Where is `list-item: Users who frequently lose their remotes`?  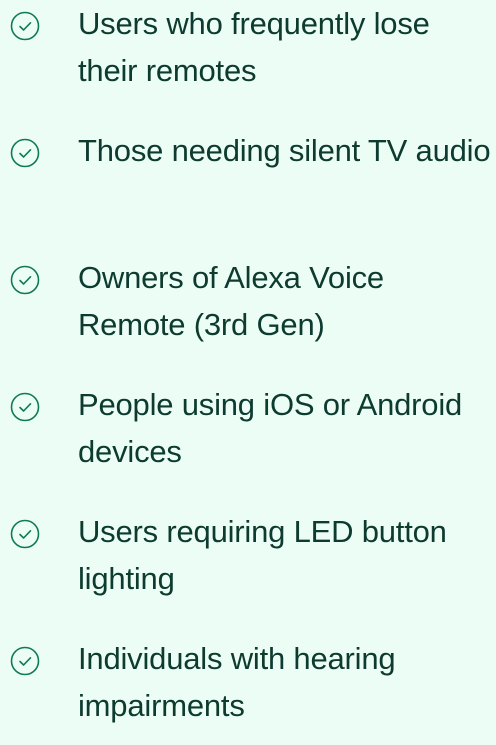
list-item: Users who frequently lose their remotes is located at coordinates (248, 55).